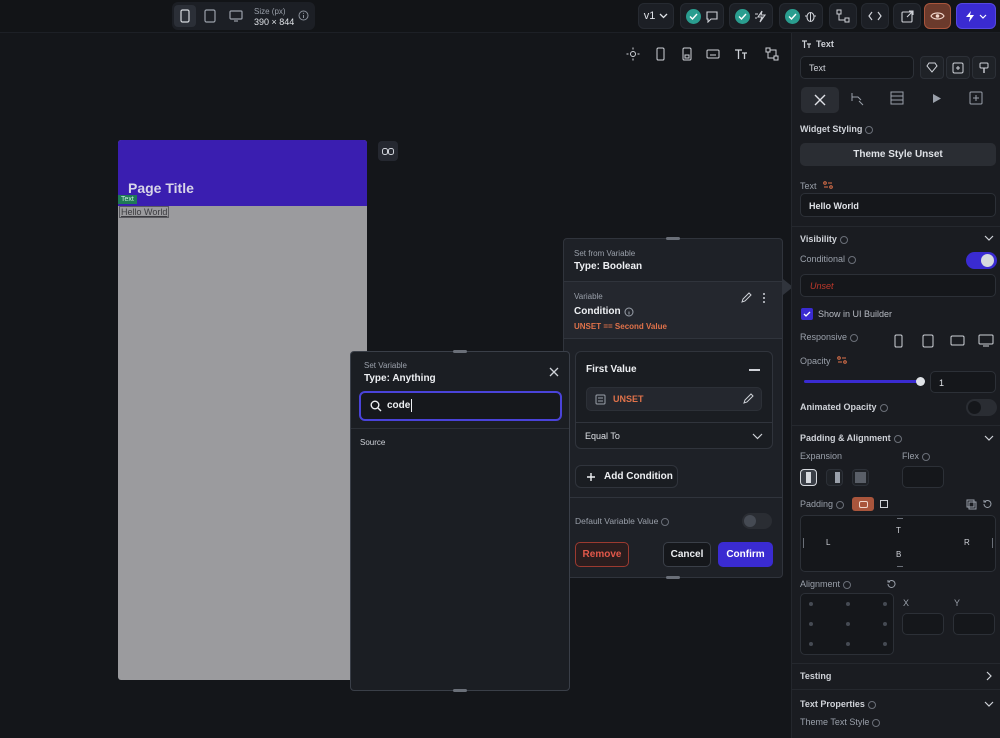  Describe the element at coordinates (989, 676) in the screenshot. I see `chevron-right-icon` at that location.